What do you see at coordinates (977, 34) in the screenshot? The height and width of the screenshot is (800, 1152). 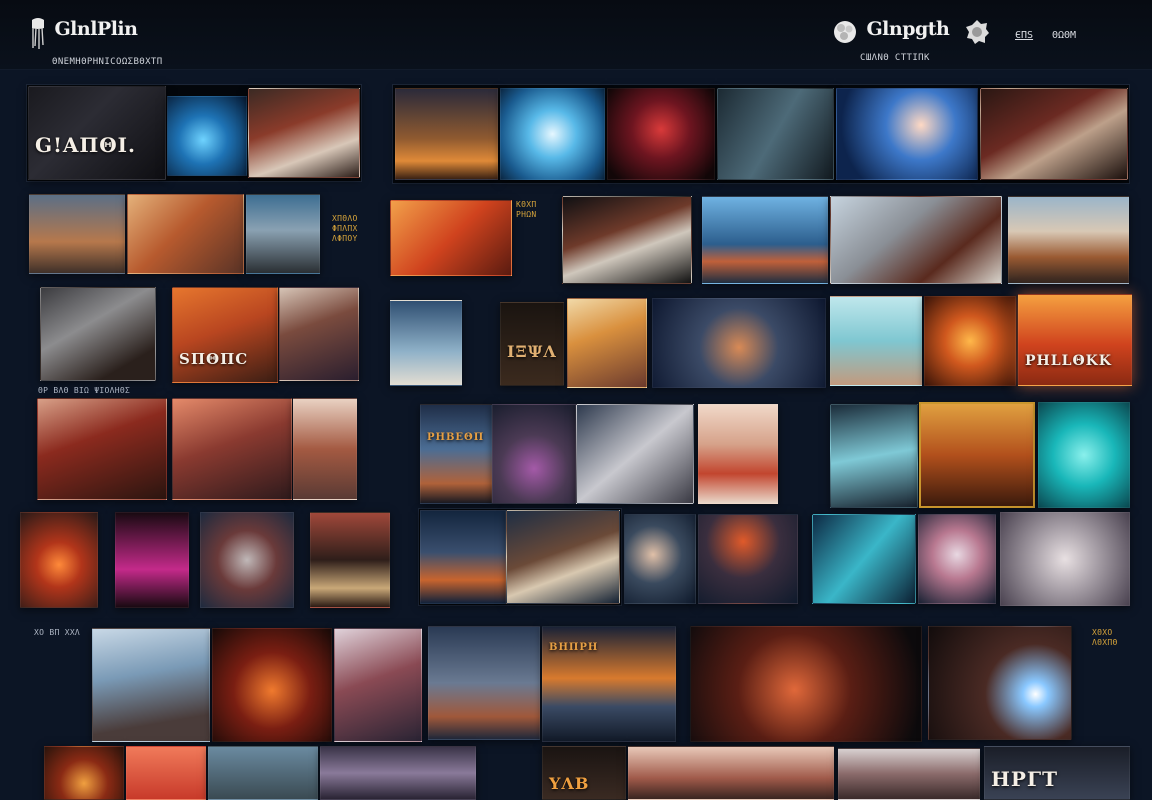 I see `seal-badge-icon` at bounding box center [977, 34].